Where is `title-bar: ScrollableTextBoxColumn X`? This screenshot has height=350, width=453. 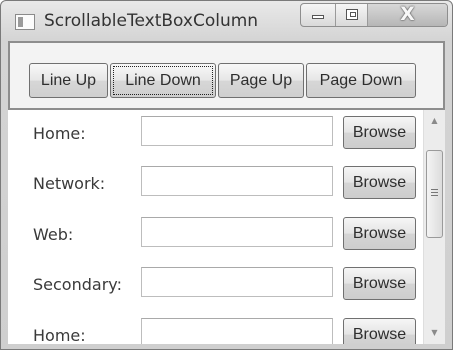
title-bar: ScrollableTextBoxColumn X is located at coordinates (226, 21).